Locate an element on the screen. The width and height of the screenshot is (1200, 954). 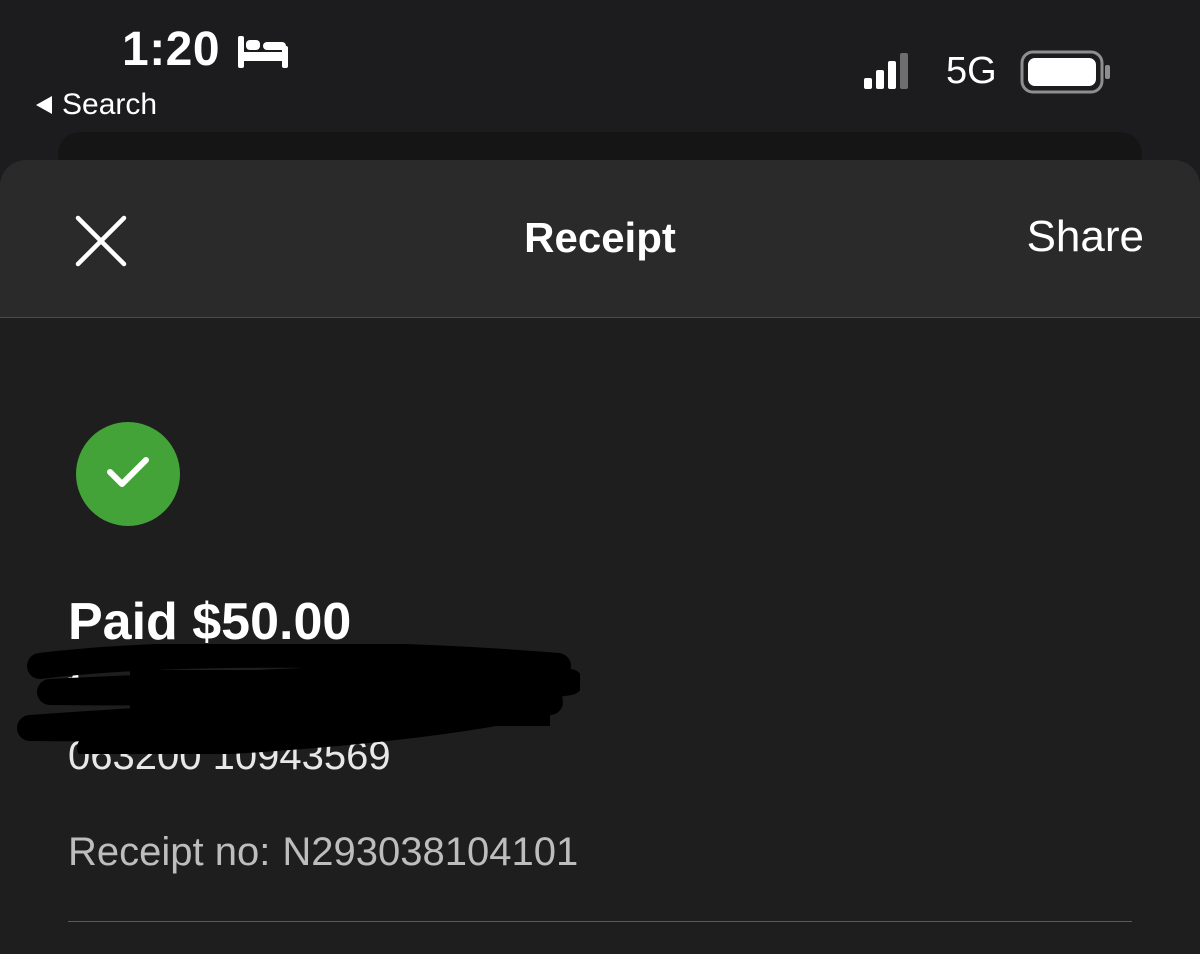
back-link-label: Search is located at coordinates (110, 104).